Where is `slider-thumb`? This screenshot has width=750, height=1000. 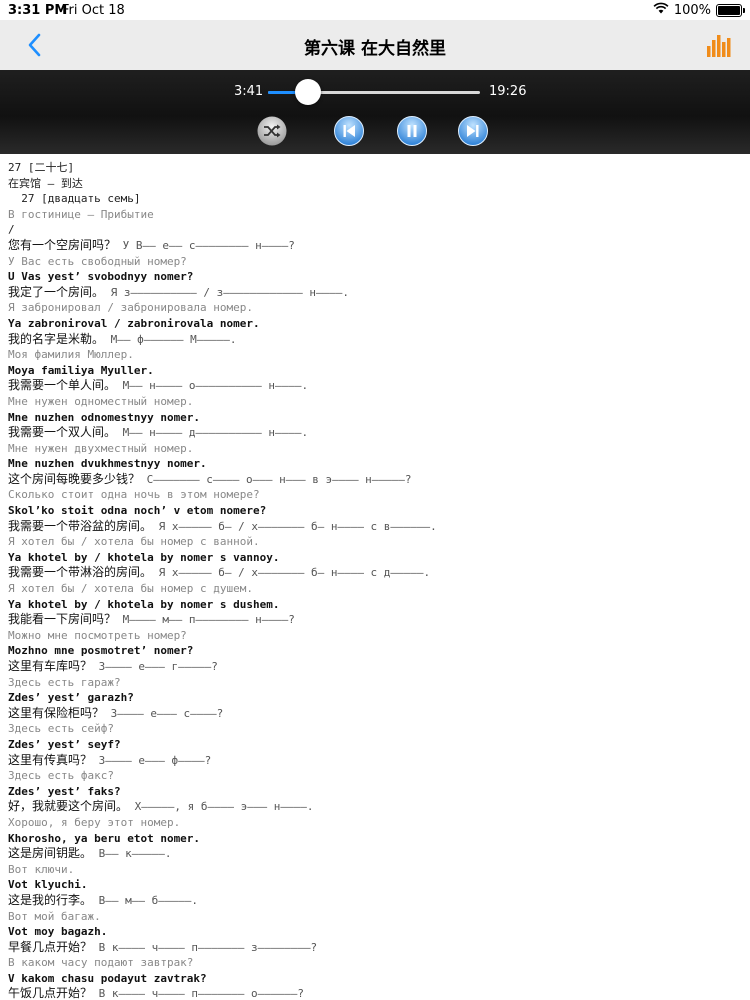 slider-thumb is located at coordinates (308, 92).